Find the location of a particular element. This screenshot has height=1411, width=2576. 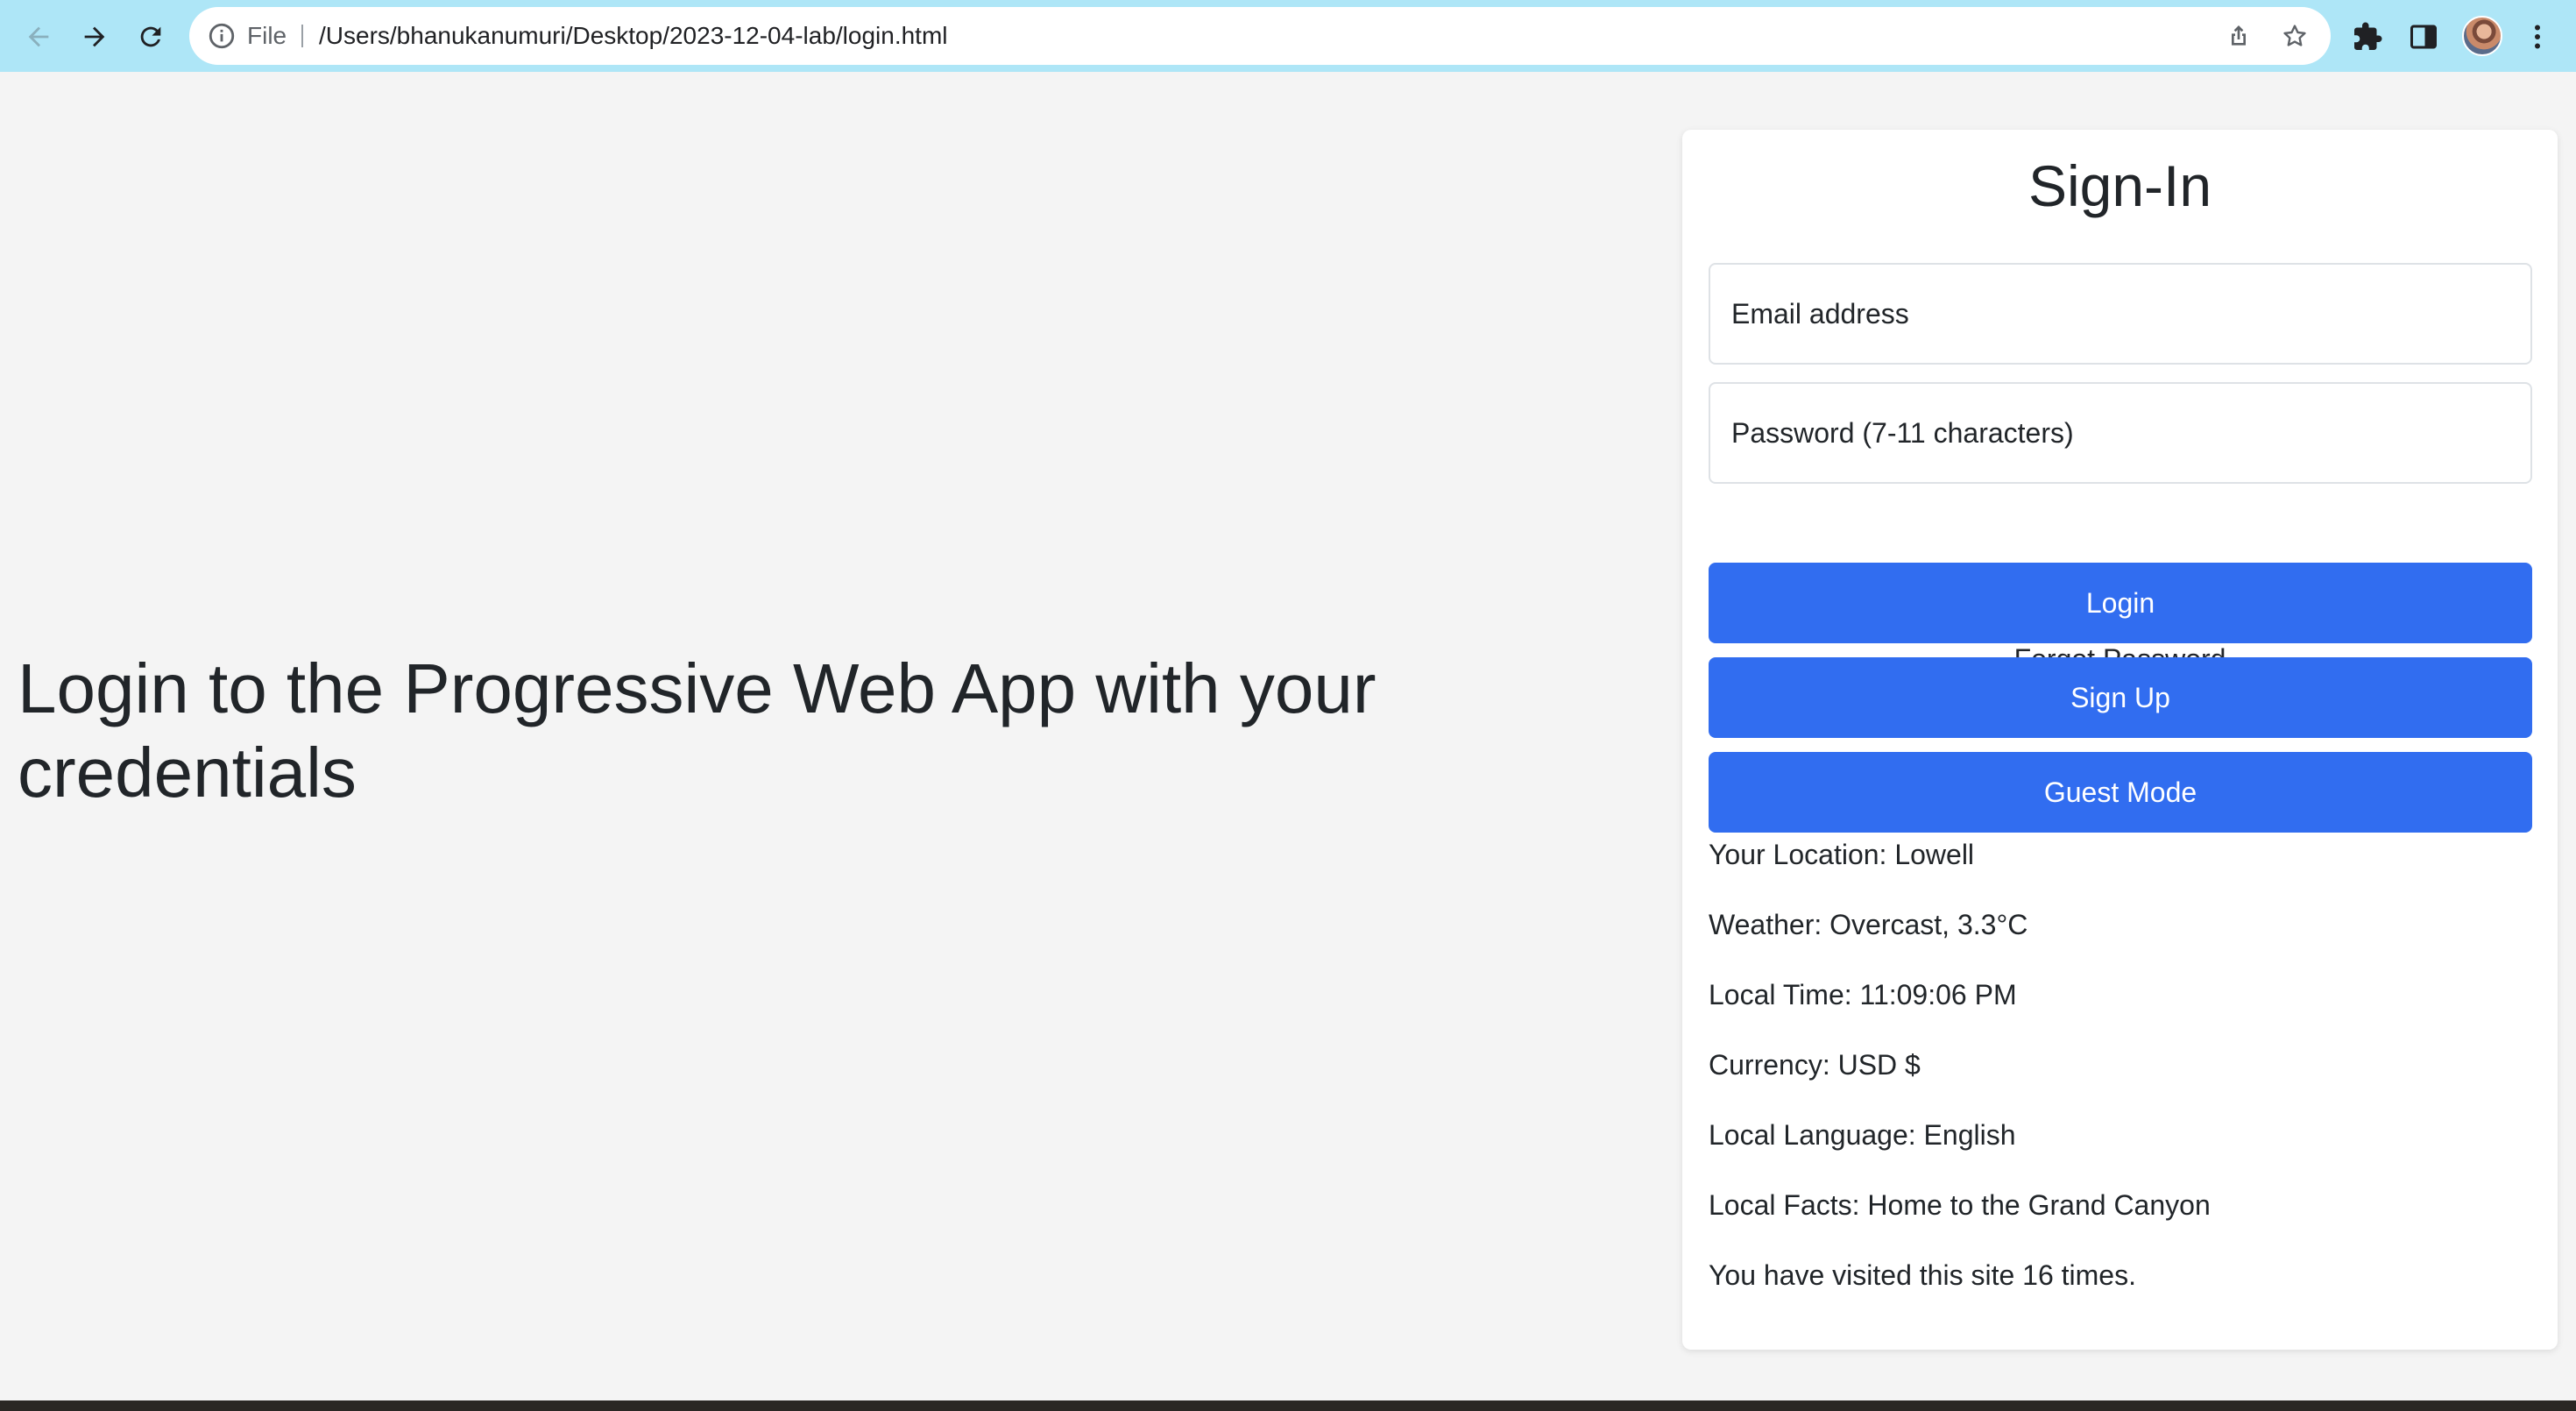

reload-button is located at coordinates (151, 37).